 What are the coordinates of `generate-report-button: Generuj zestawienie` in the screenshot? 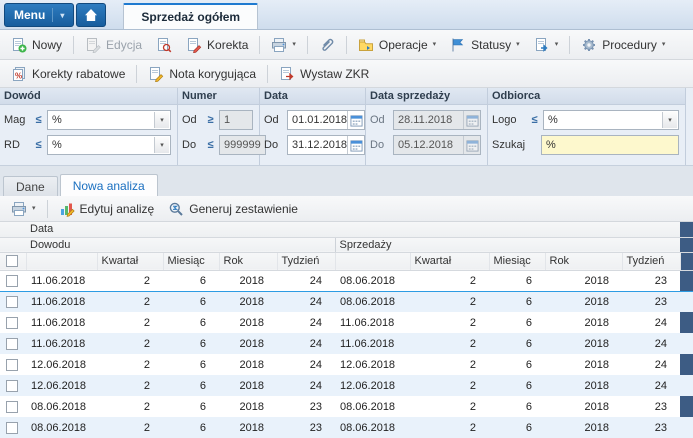 It's located at (233, 209).